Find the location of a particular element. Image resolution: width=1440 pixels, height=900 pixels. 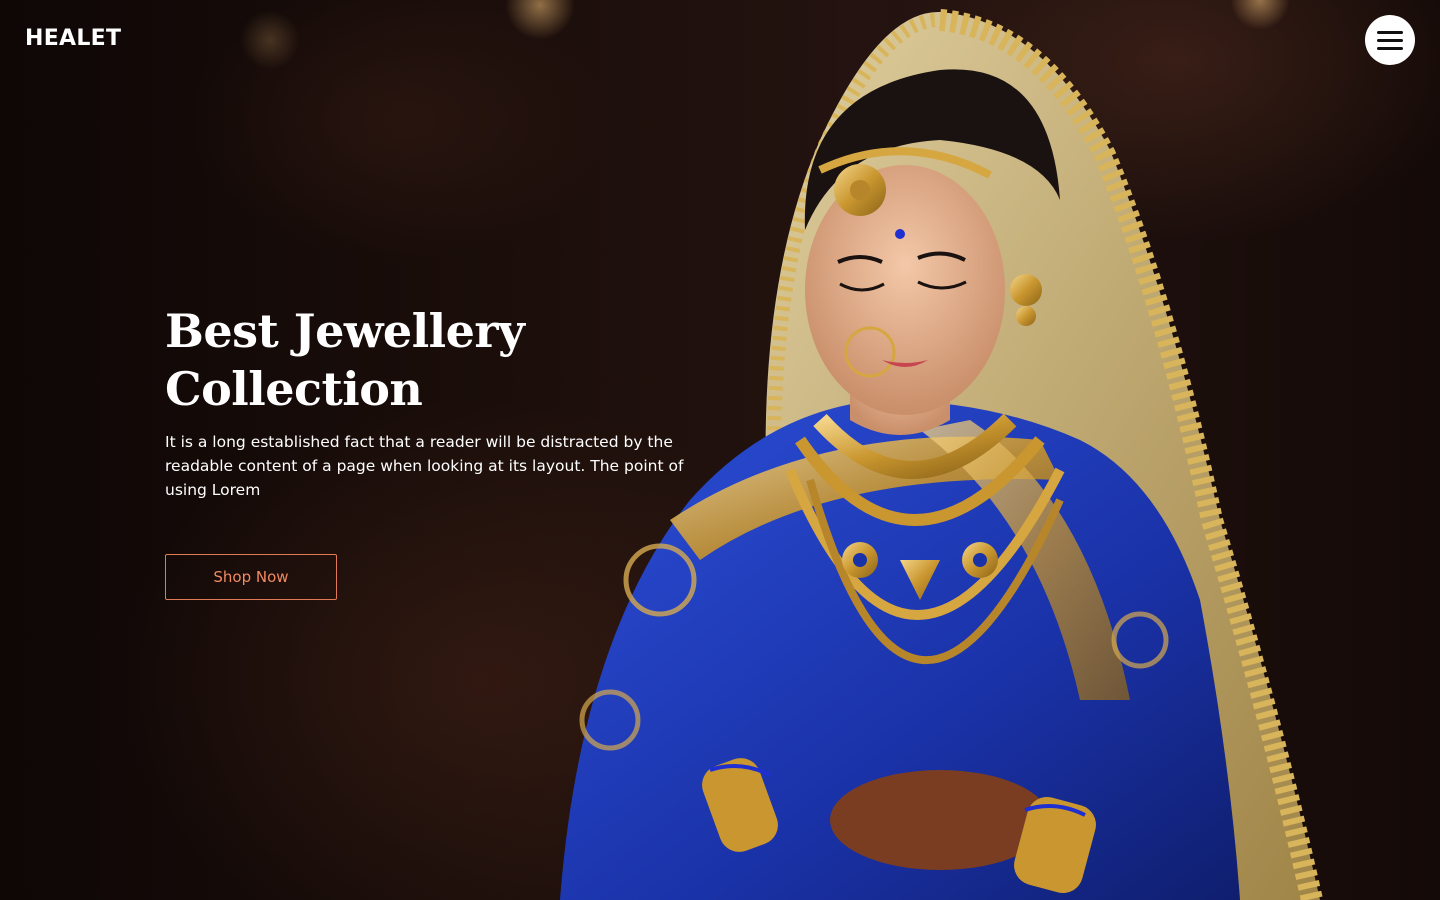

hero-title: Best Jewellery Collection is located at coordinates (425, 360).